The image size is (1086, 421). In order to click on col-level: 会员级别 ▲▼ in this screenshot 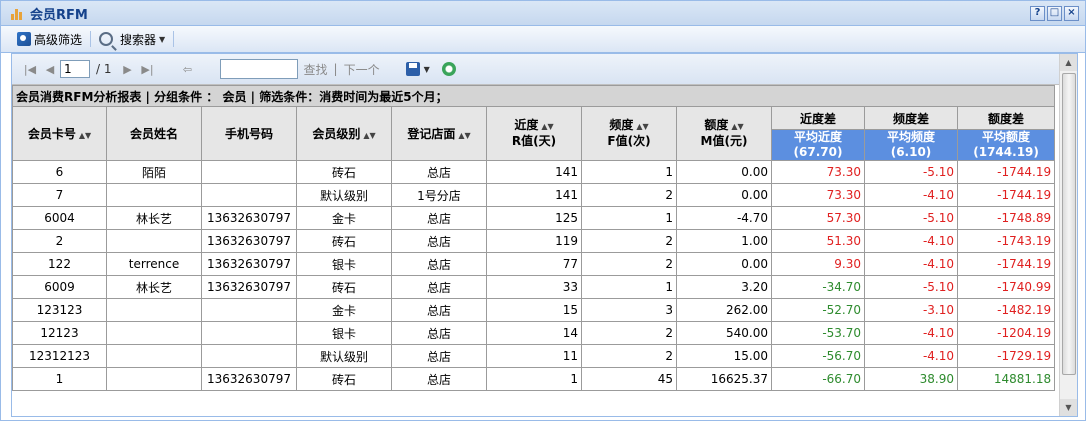, I will do `click(344, 133)`.